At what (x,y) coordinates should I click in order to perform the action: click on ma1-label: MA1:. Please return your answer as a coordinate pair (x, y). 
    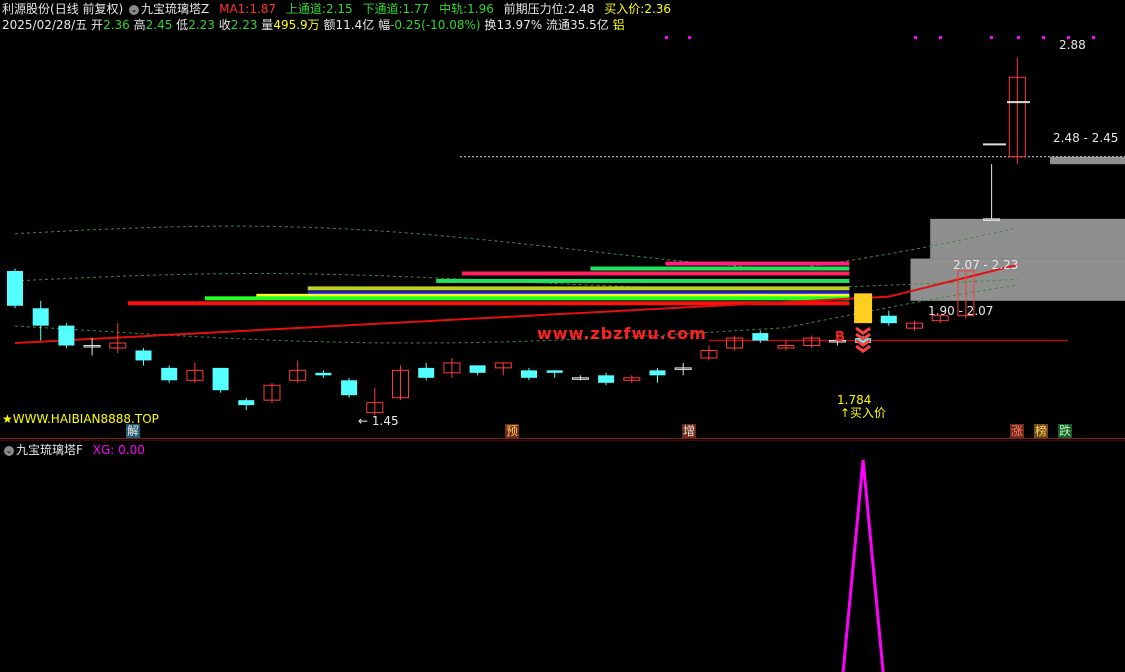
    Looking at the image, I should click on (234, 9).